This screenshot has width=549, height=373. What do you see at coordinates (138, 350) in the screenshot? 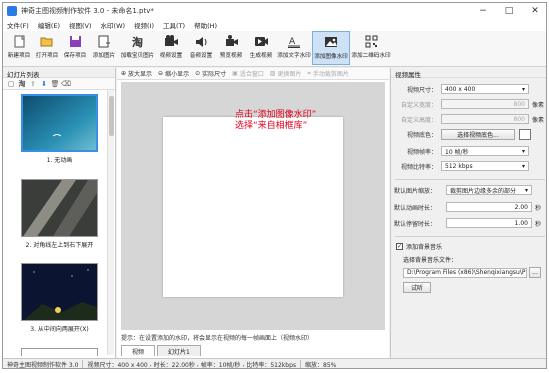
I see `tab-video: 视频` at bounding box center [138, 350].